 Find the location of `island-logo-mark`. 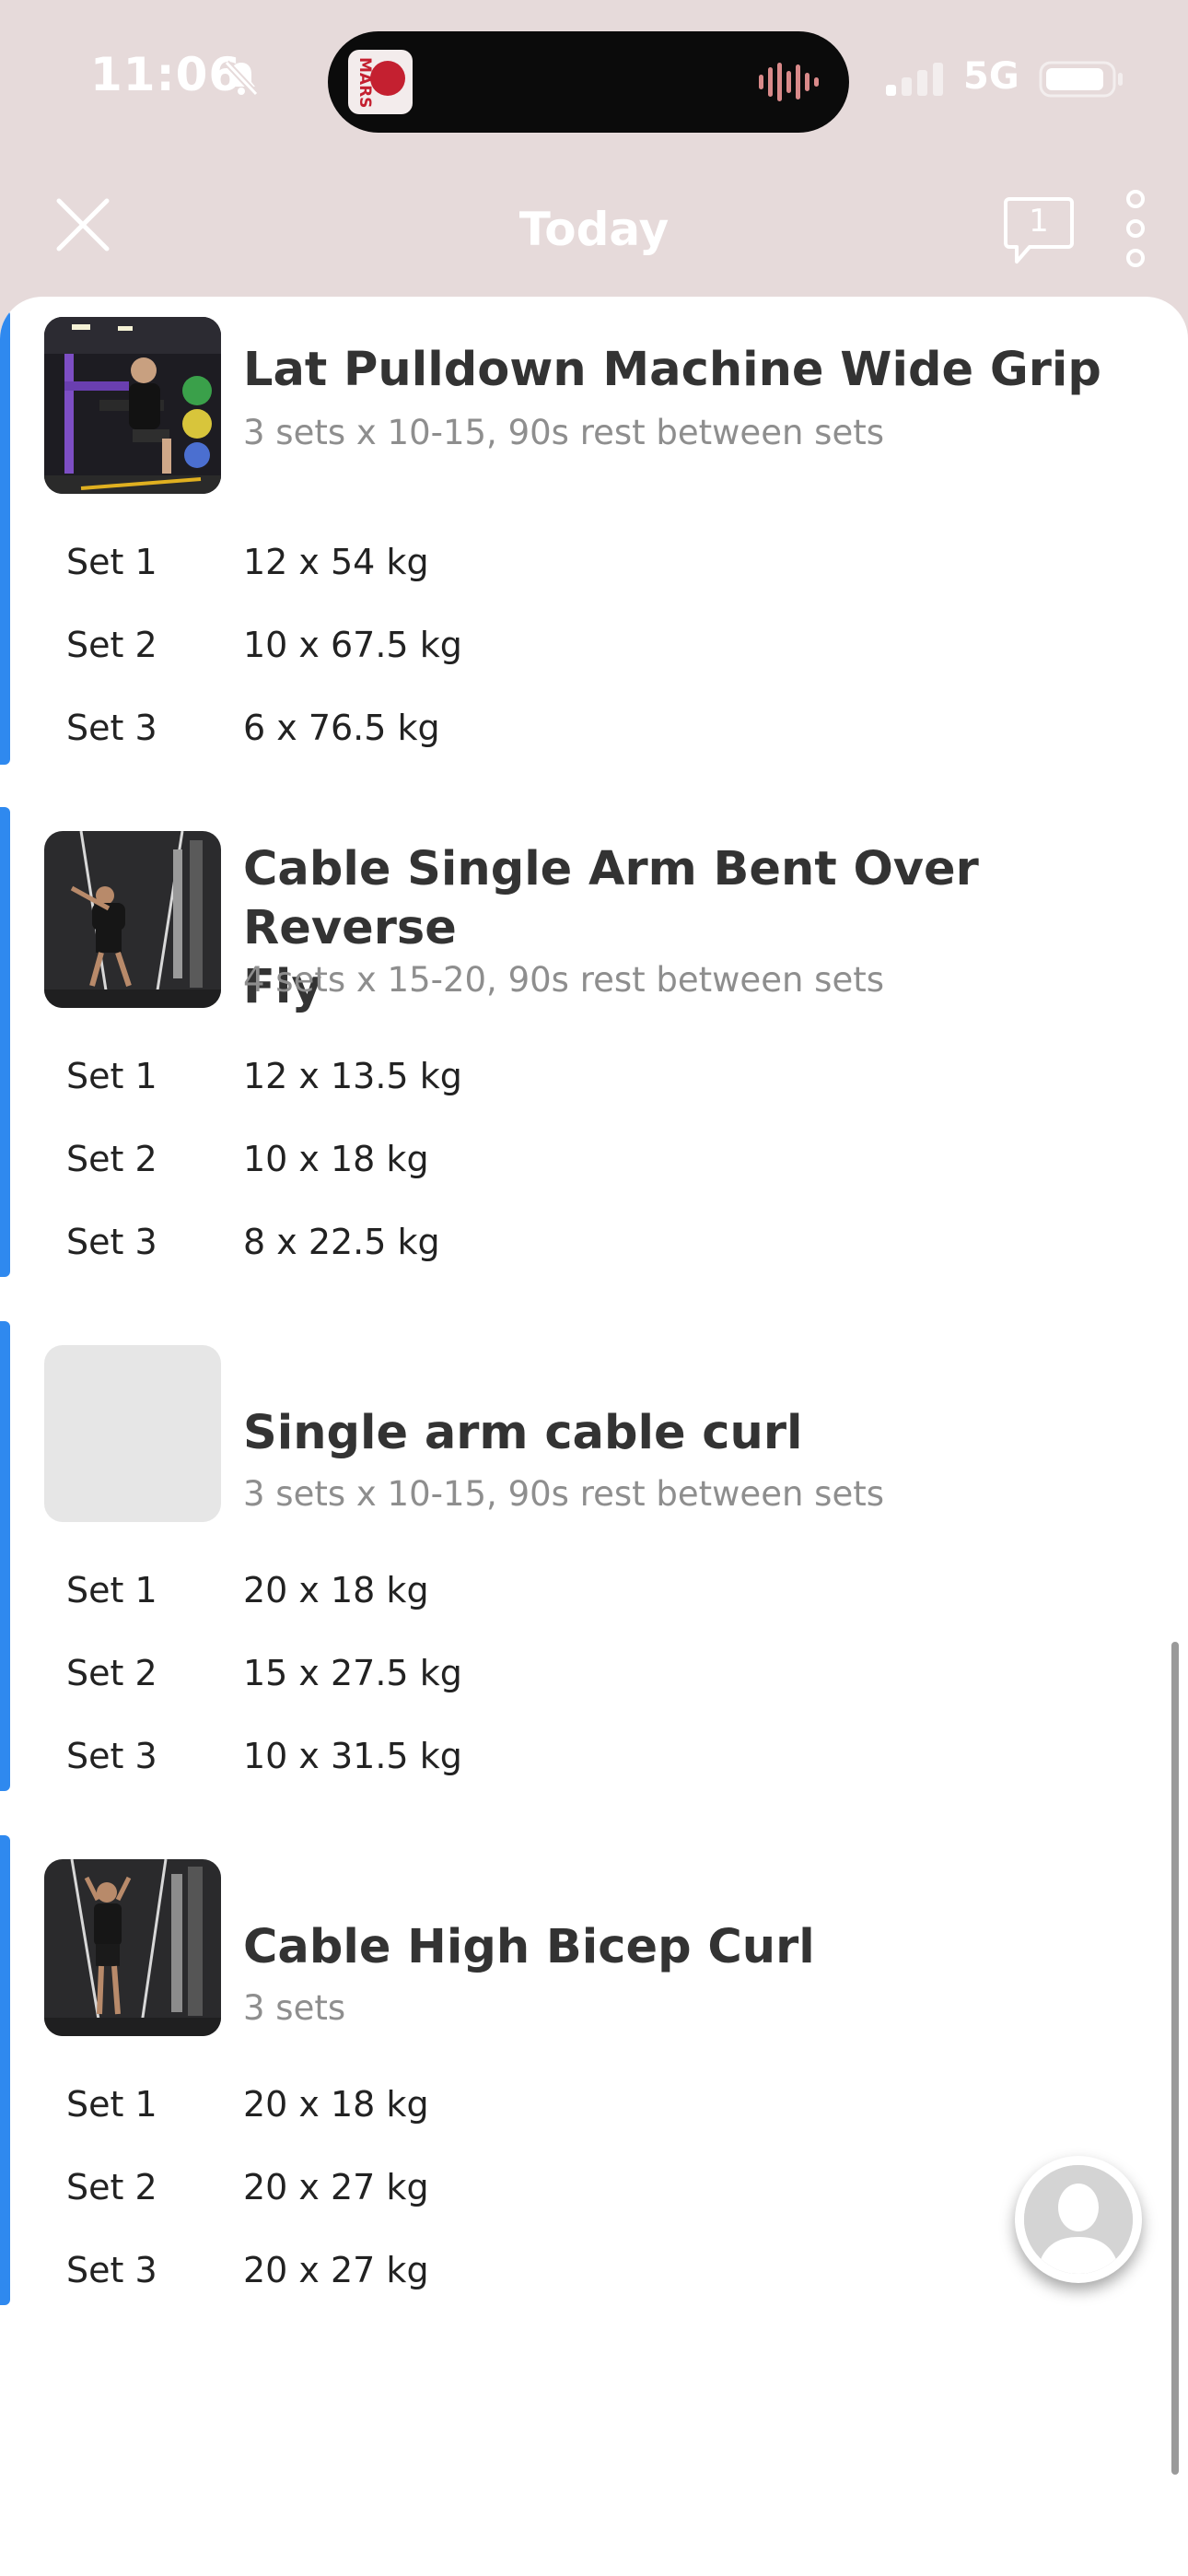

island-logo-mark is located at coordinates (387, 78).